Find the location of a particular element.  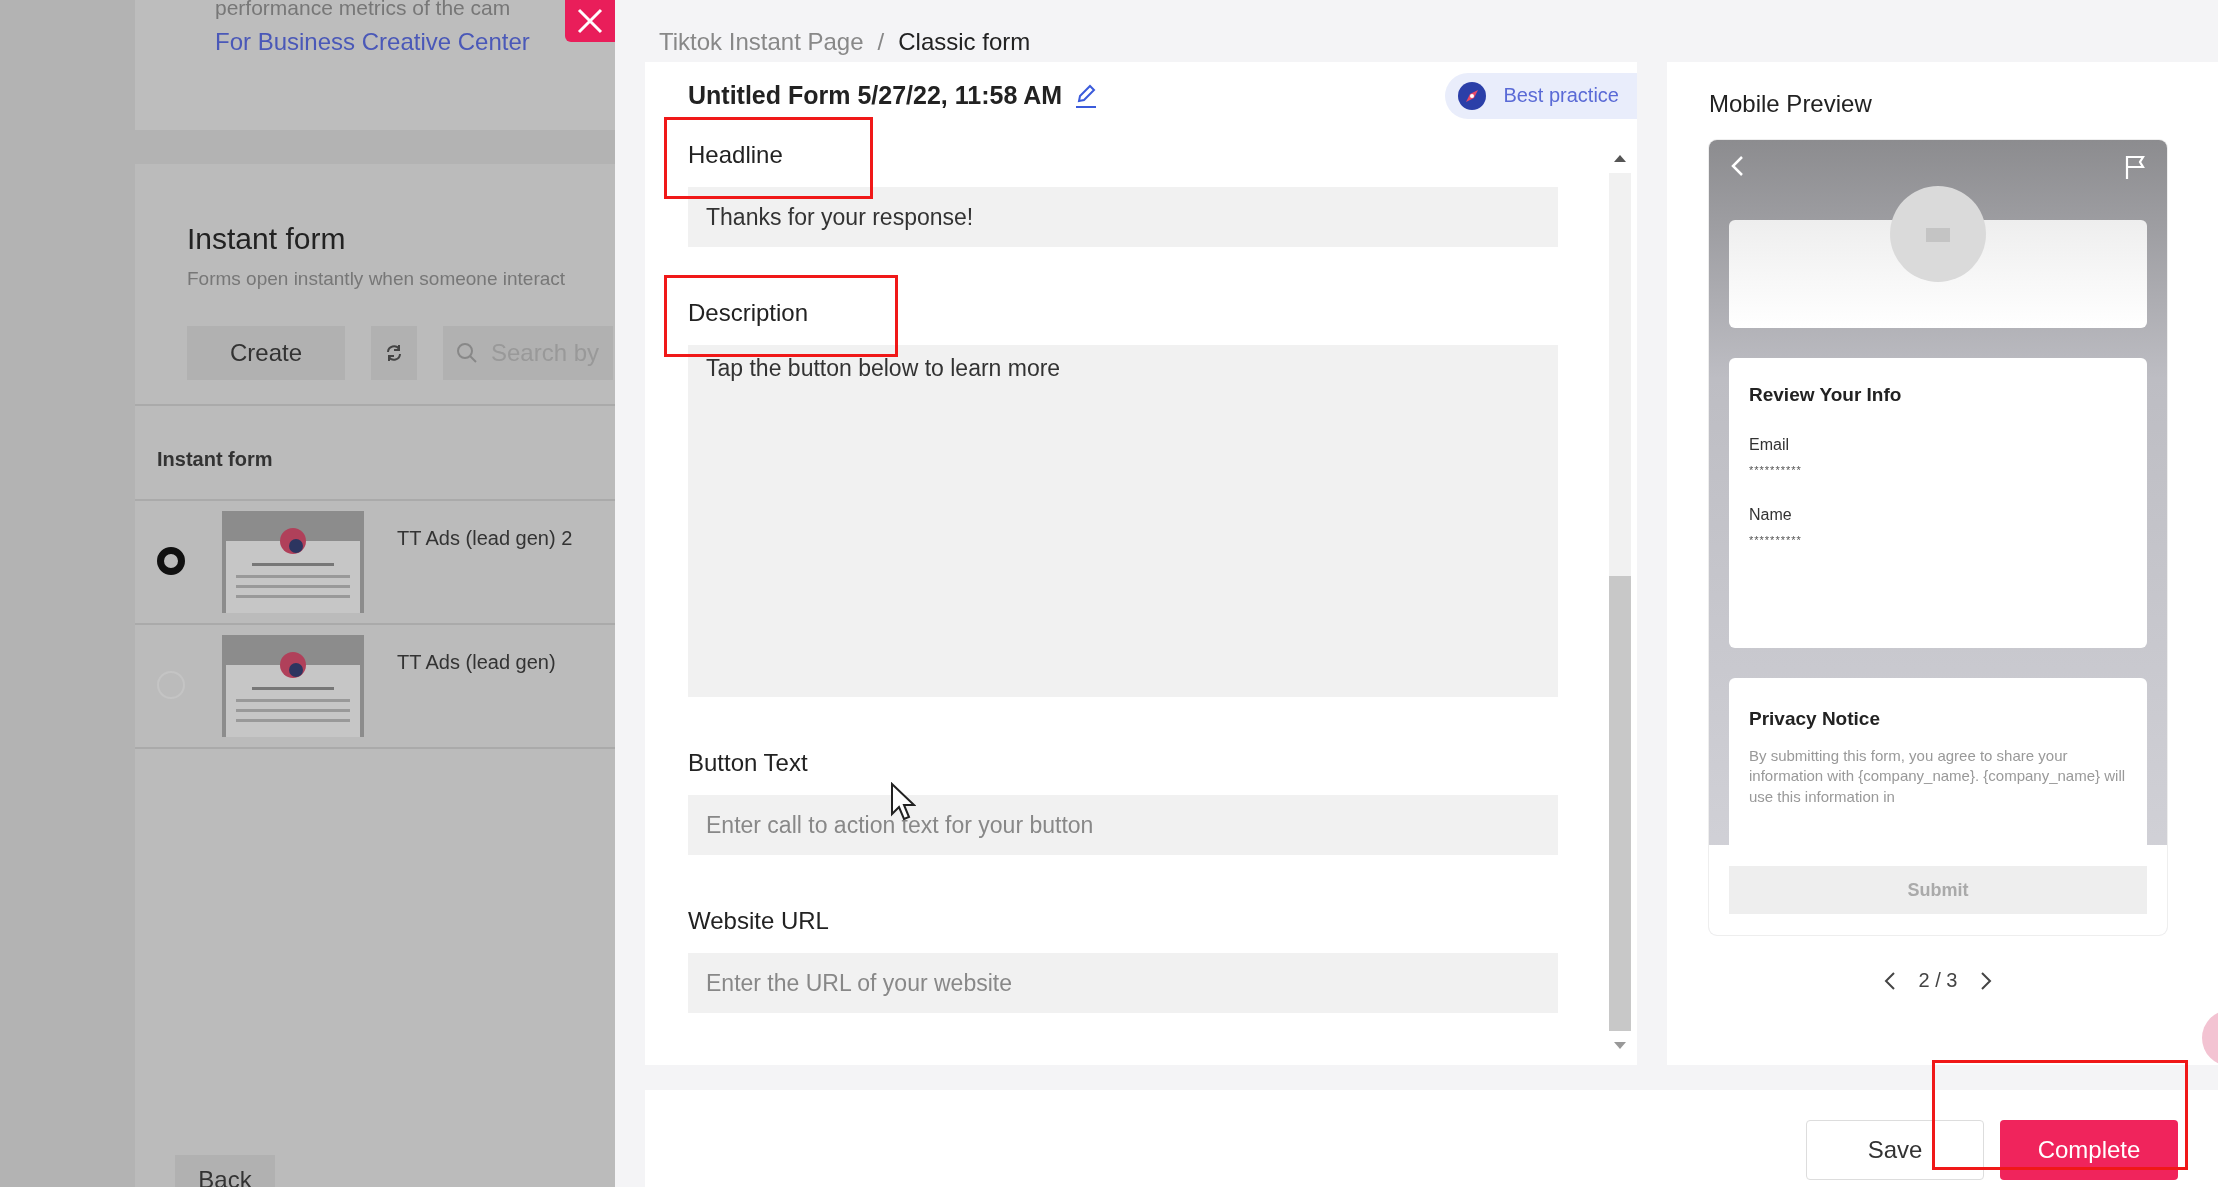

close-button is located at coordinates (590, 21).